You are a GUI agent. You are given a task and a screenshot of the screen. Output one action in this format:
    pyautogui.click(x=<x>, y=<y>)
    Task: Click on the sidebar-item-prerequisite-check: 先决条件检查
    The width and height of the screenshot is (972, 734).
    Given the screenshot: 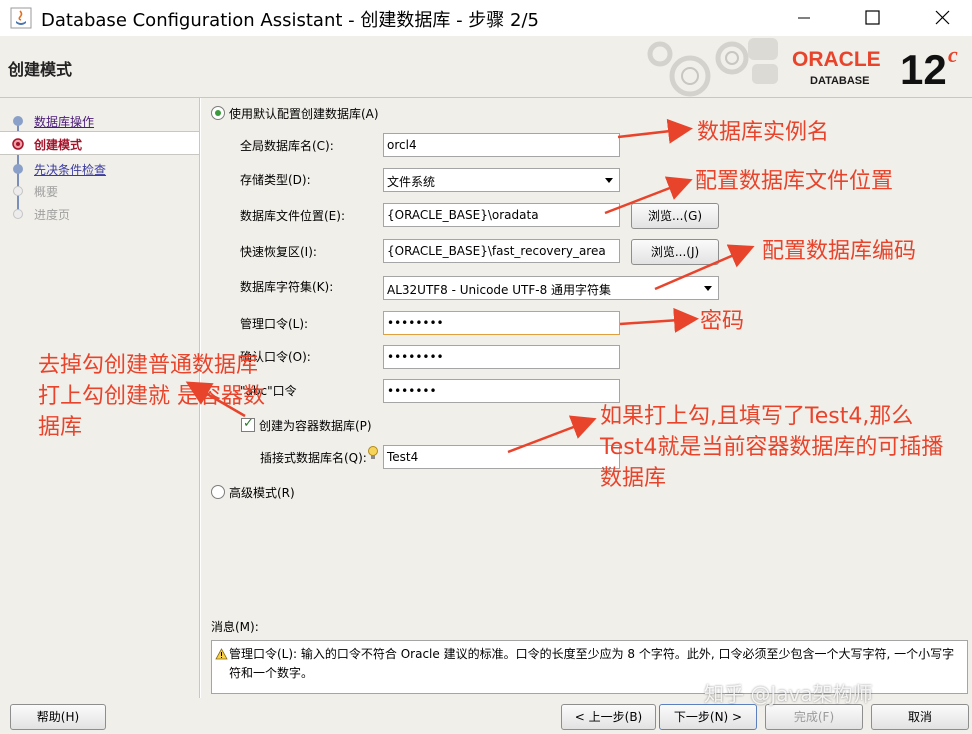 What is the action you would take?
    pyautogui.click(x=99, y=169)
    